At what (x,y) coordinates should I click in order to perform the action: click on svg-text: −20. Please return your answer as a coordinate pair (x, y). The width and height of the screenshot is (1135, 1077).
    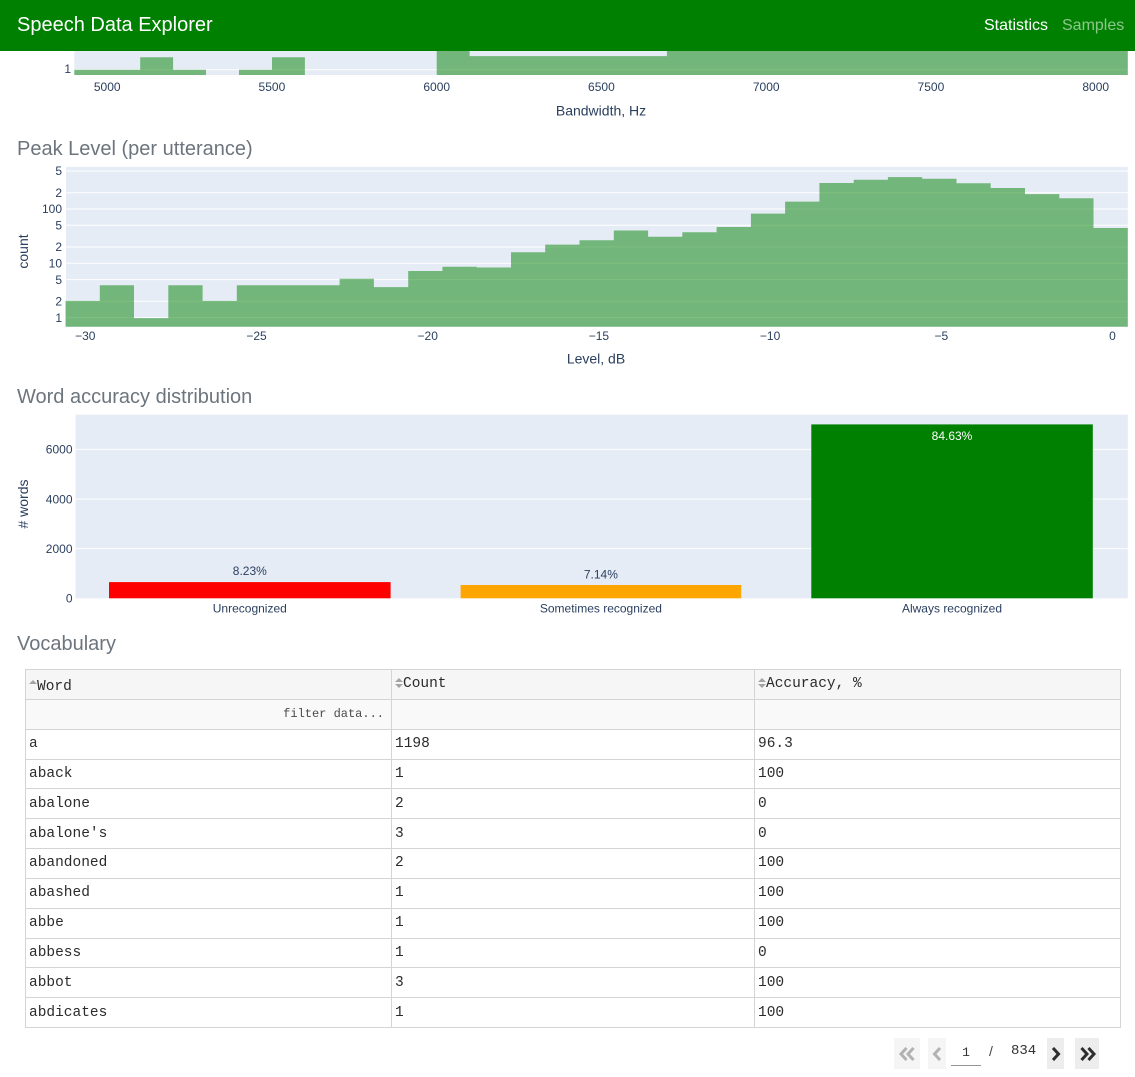
    Looking at the image, I should click on (428, 336).